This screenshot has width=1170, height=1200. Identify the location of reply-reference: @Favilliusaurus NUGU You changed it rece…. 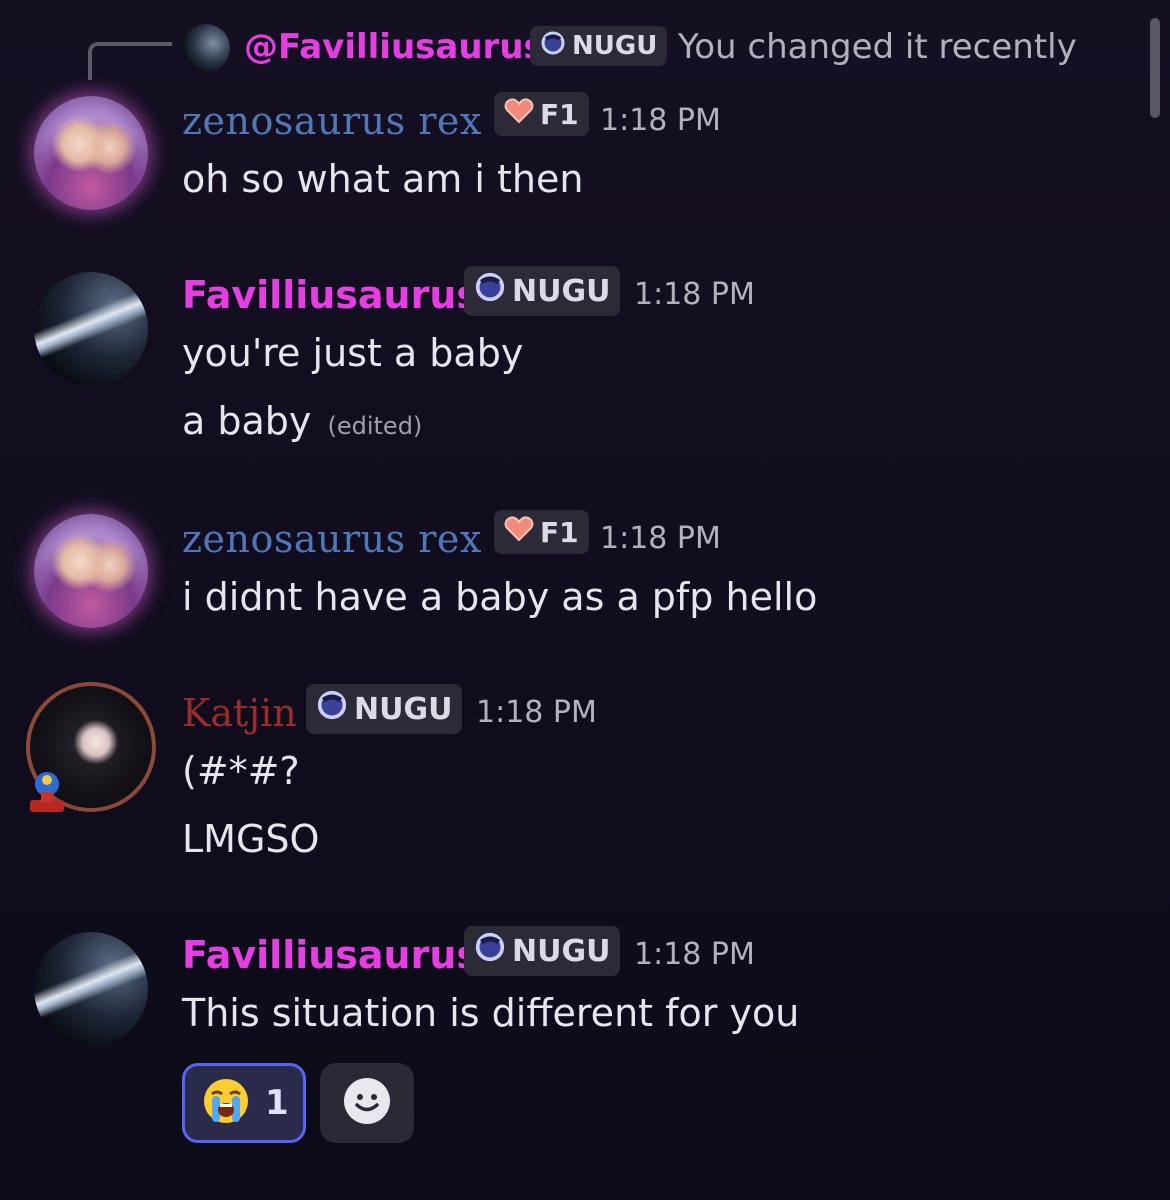
(570, 51).